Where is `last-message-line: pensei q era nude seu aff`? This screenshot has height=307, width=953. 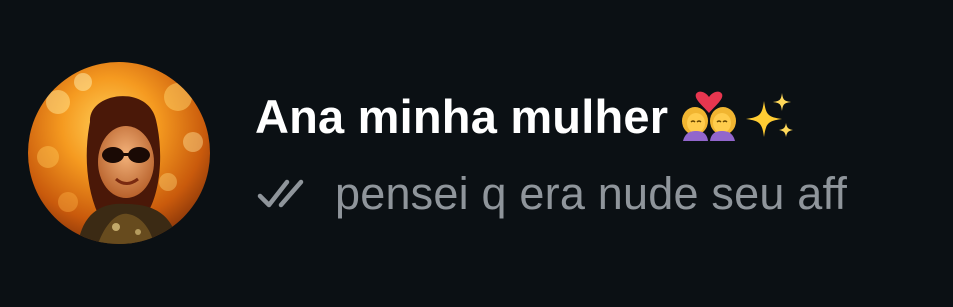
last-message-line: pensei q era nude seu aff is located at coordinates (552, 194).